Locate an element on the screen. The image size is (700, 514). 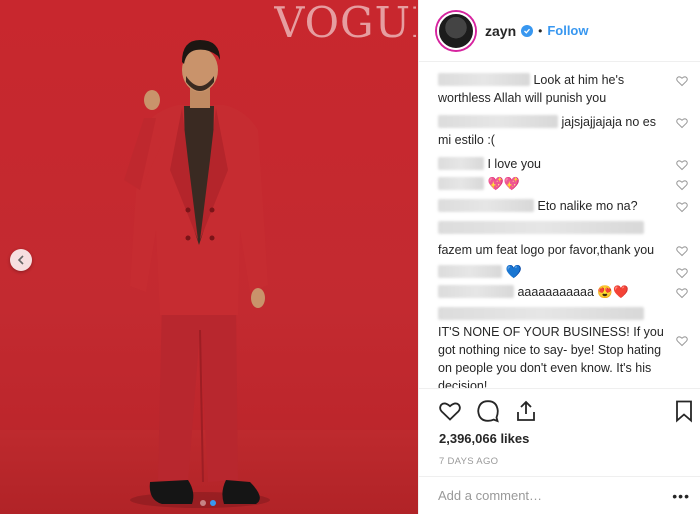
comment-input is located at coordinates (548, 495).